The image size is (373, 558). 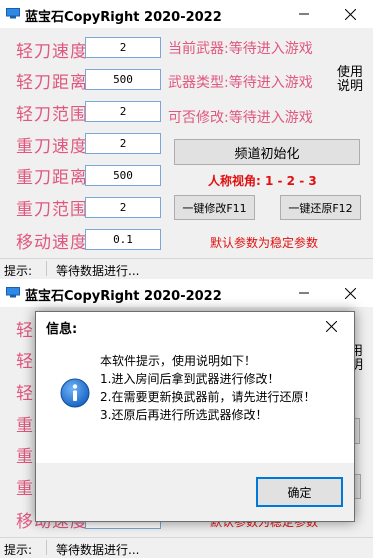 I want to click on restore-f12-button: 一键还原F12, so click(x=320, y=207).